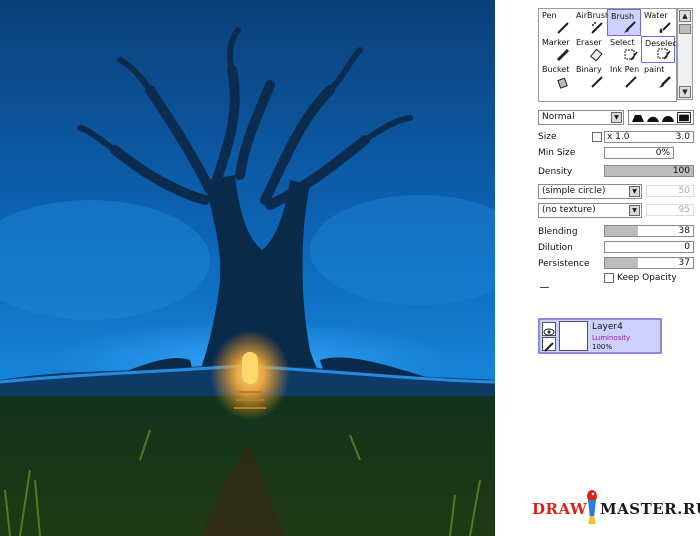  I want to click on tool-bucket: Bucket, so click(556, 76).